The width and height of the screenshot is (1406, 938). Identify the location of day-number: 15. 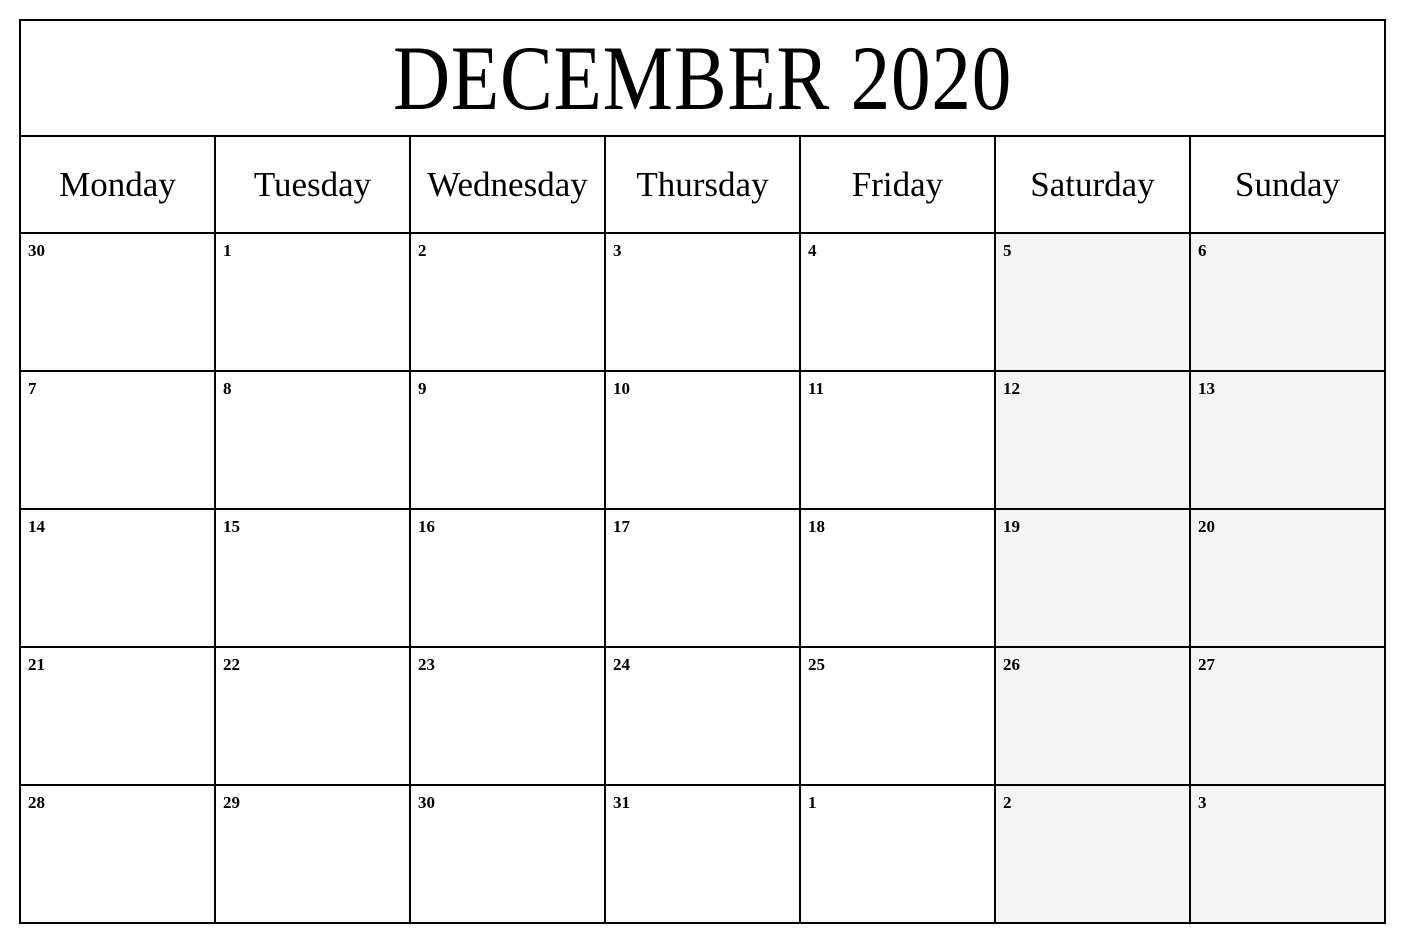
(231, 526).